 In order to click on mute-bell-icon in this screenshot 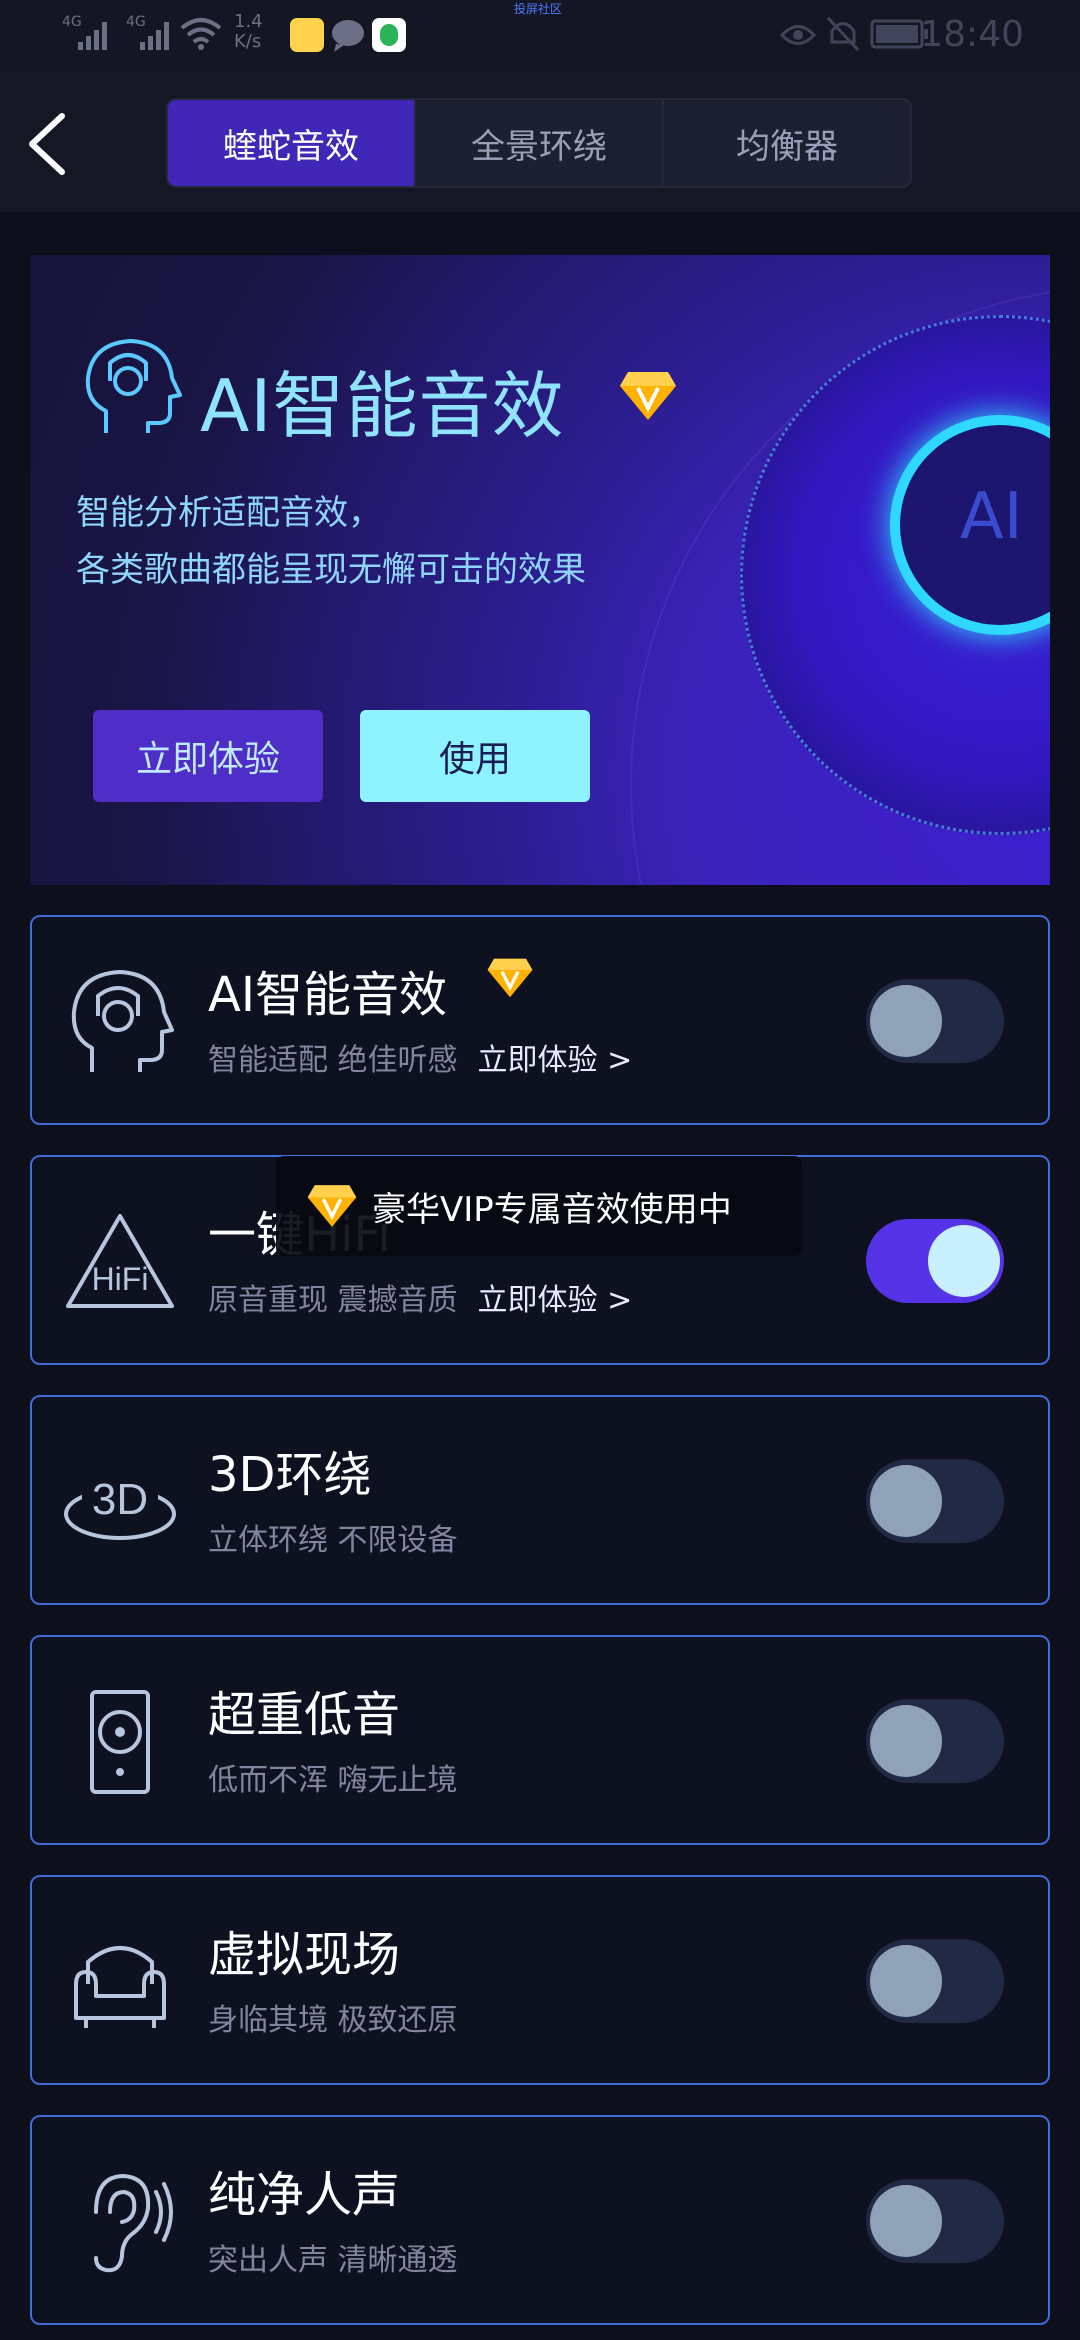, I will do `click(843, 34)`.